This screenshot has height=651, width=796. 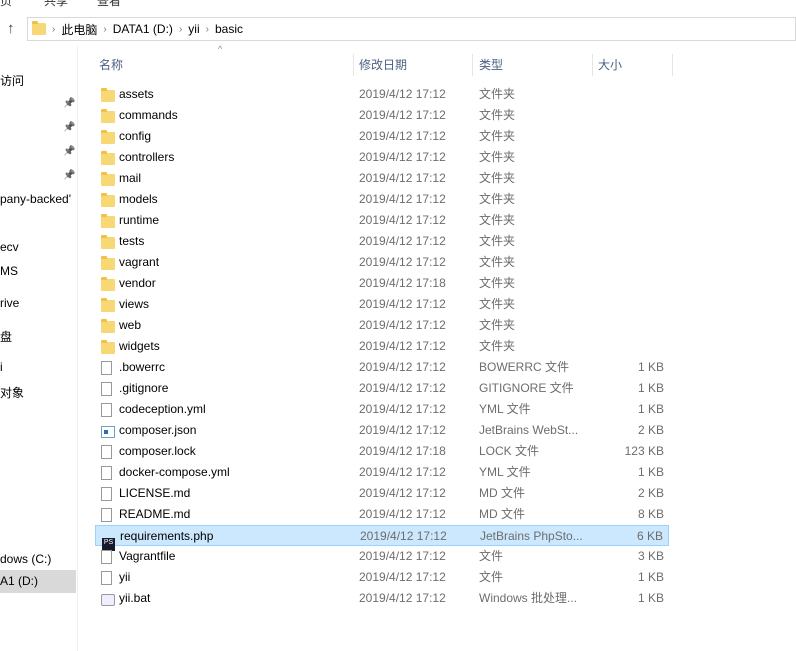 I want to click on file-size: 6 KB, so click(x=649, y=536).